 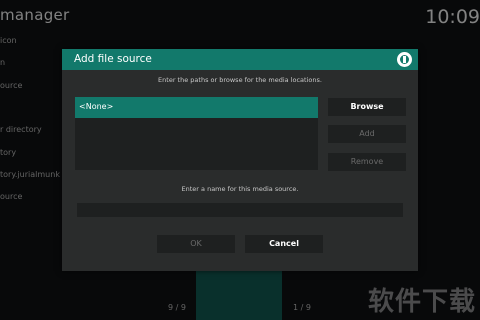 What do you see at coordinates (284, 244) in the screenshot?
I see `cancel-button: Cancel` at bounding box center [284, 244].